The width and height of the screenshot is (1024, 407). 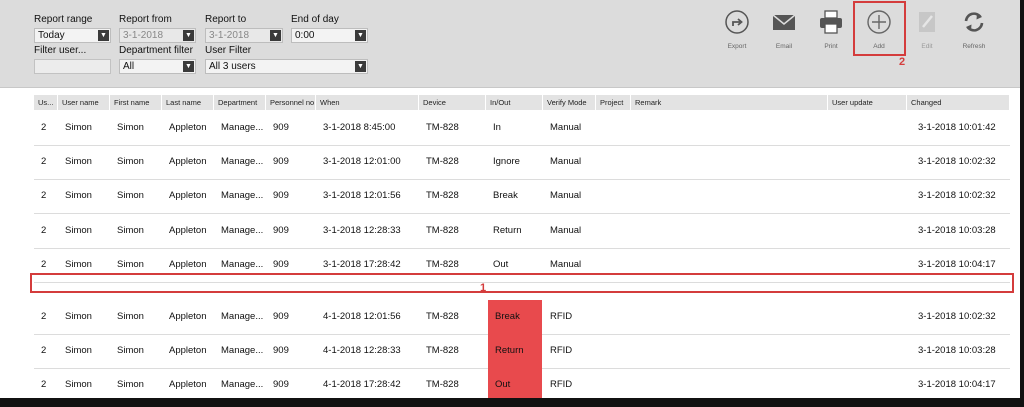 What do you see at coordinates (72, 66) in the screenshot?
I see `filter-user-input` at bounding box center [72, 66].